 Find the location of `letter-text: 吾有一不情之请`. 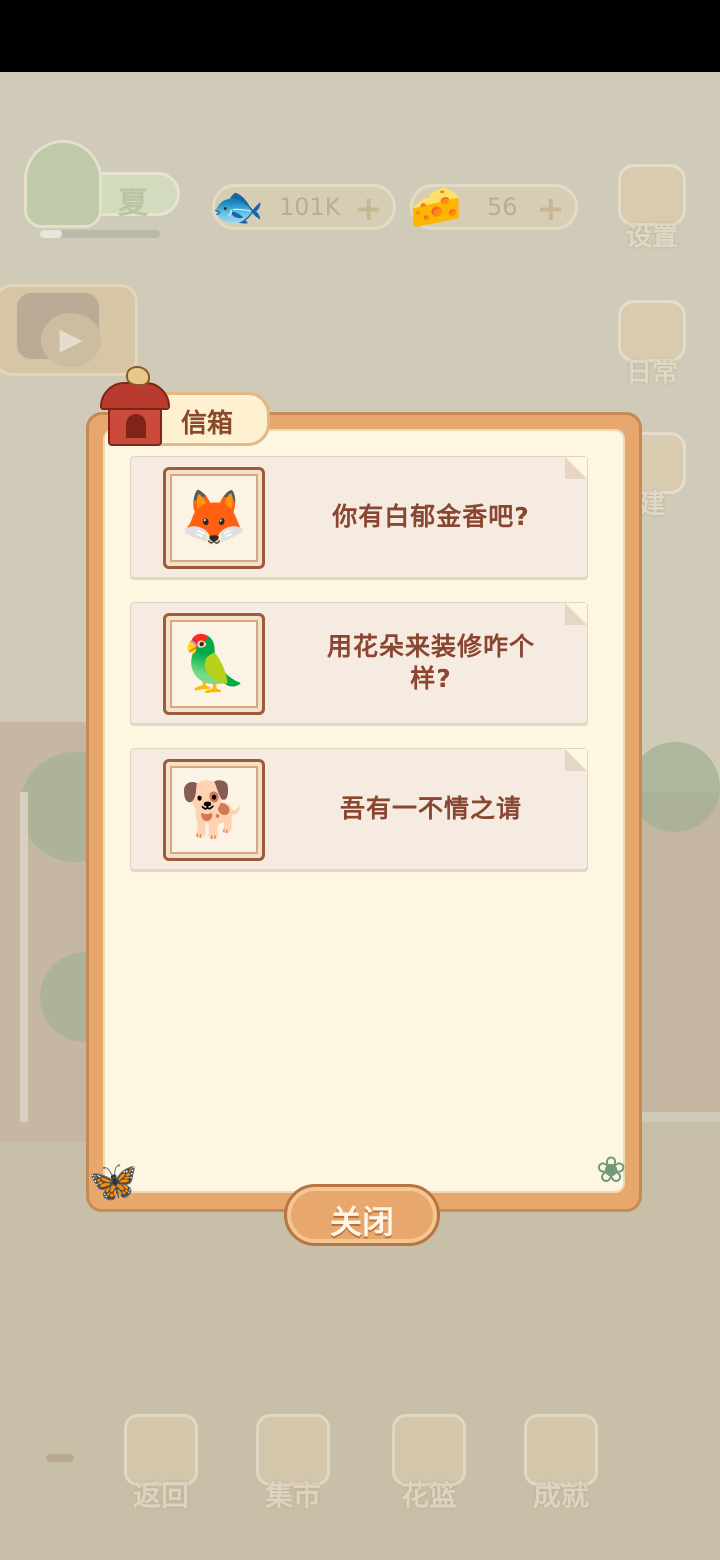

letter-text: 吾有一不情之请 is located at coordinates (431, 809).